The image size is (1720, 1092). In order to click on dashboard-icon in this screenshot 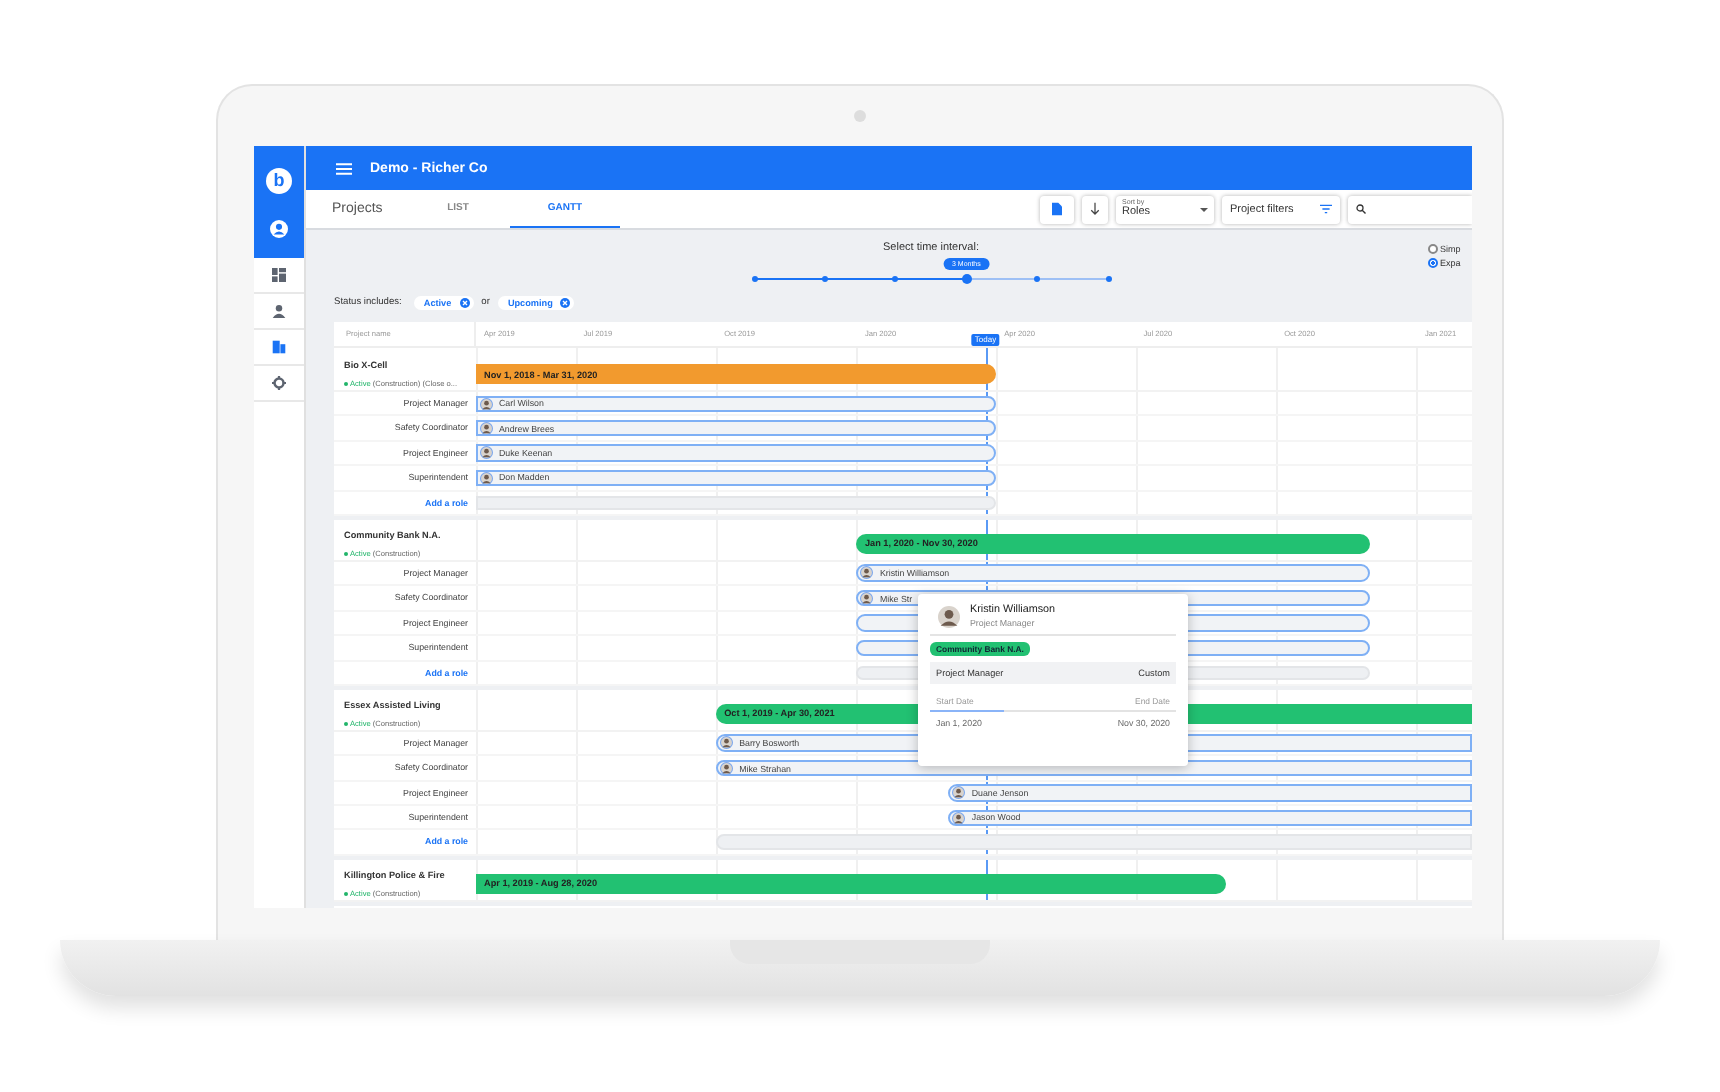, I will do `click(279, 275)`.